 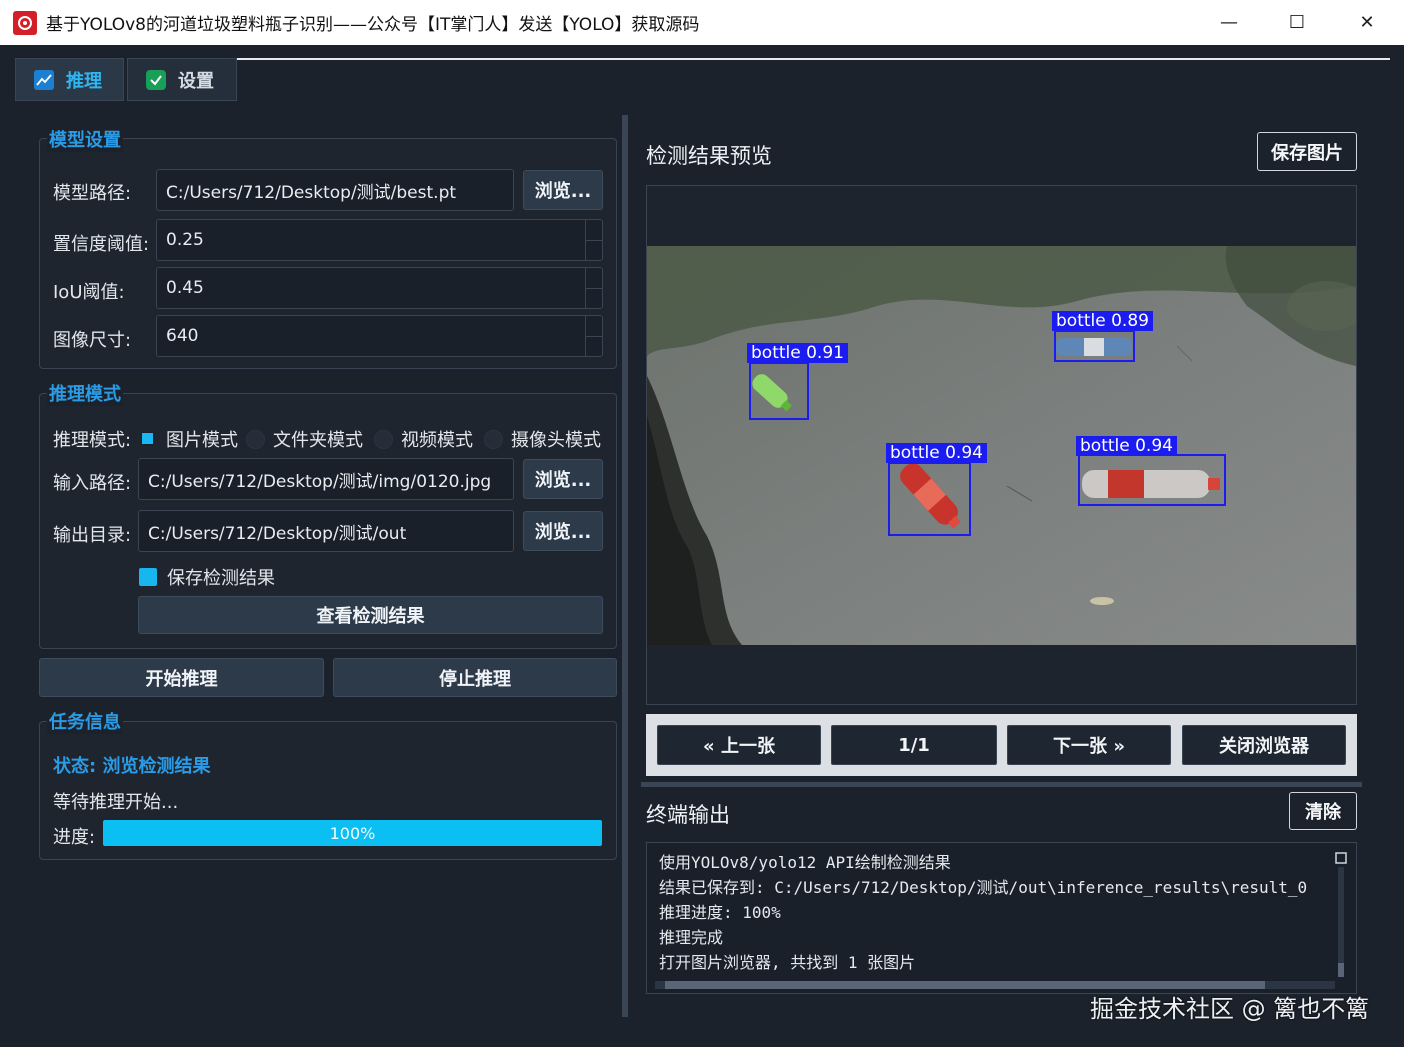 What do you see at coordinates (185, 288) in the screenshot?
I see `iou-threshold-value: 0.45` at bounding box center [185, 288].